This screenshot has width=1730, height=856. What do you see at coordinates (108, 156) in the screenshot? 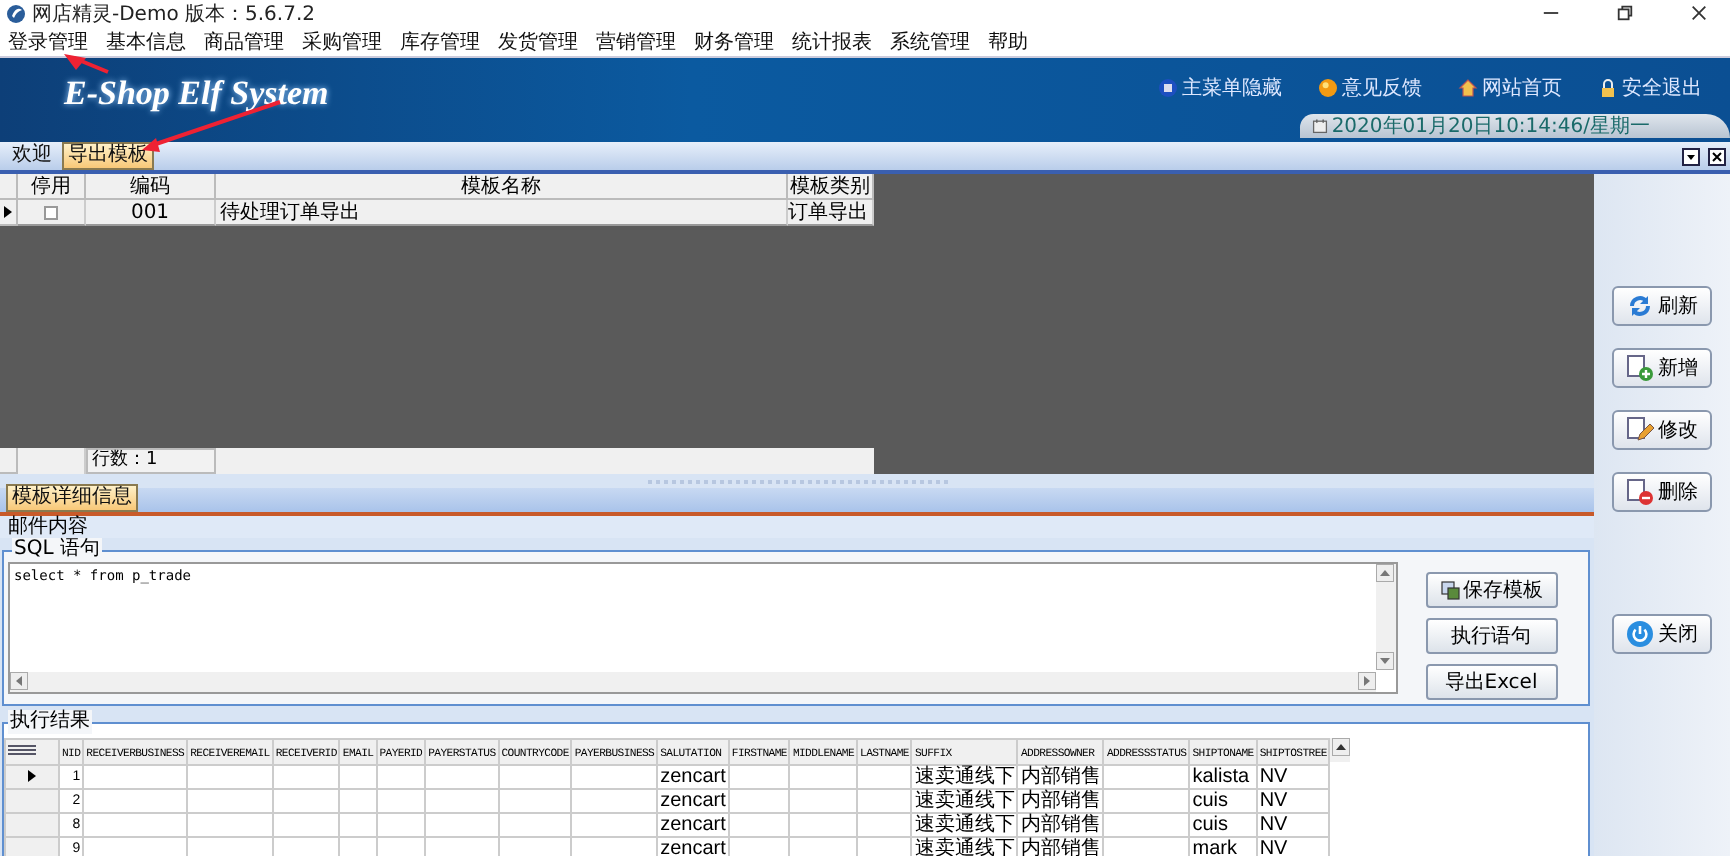
I see `tab: 导出模板` at bounding box center [108, 156].